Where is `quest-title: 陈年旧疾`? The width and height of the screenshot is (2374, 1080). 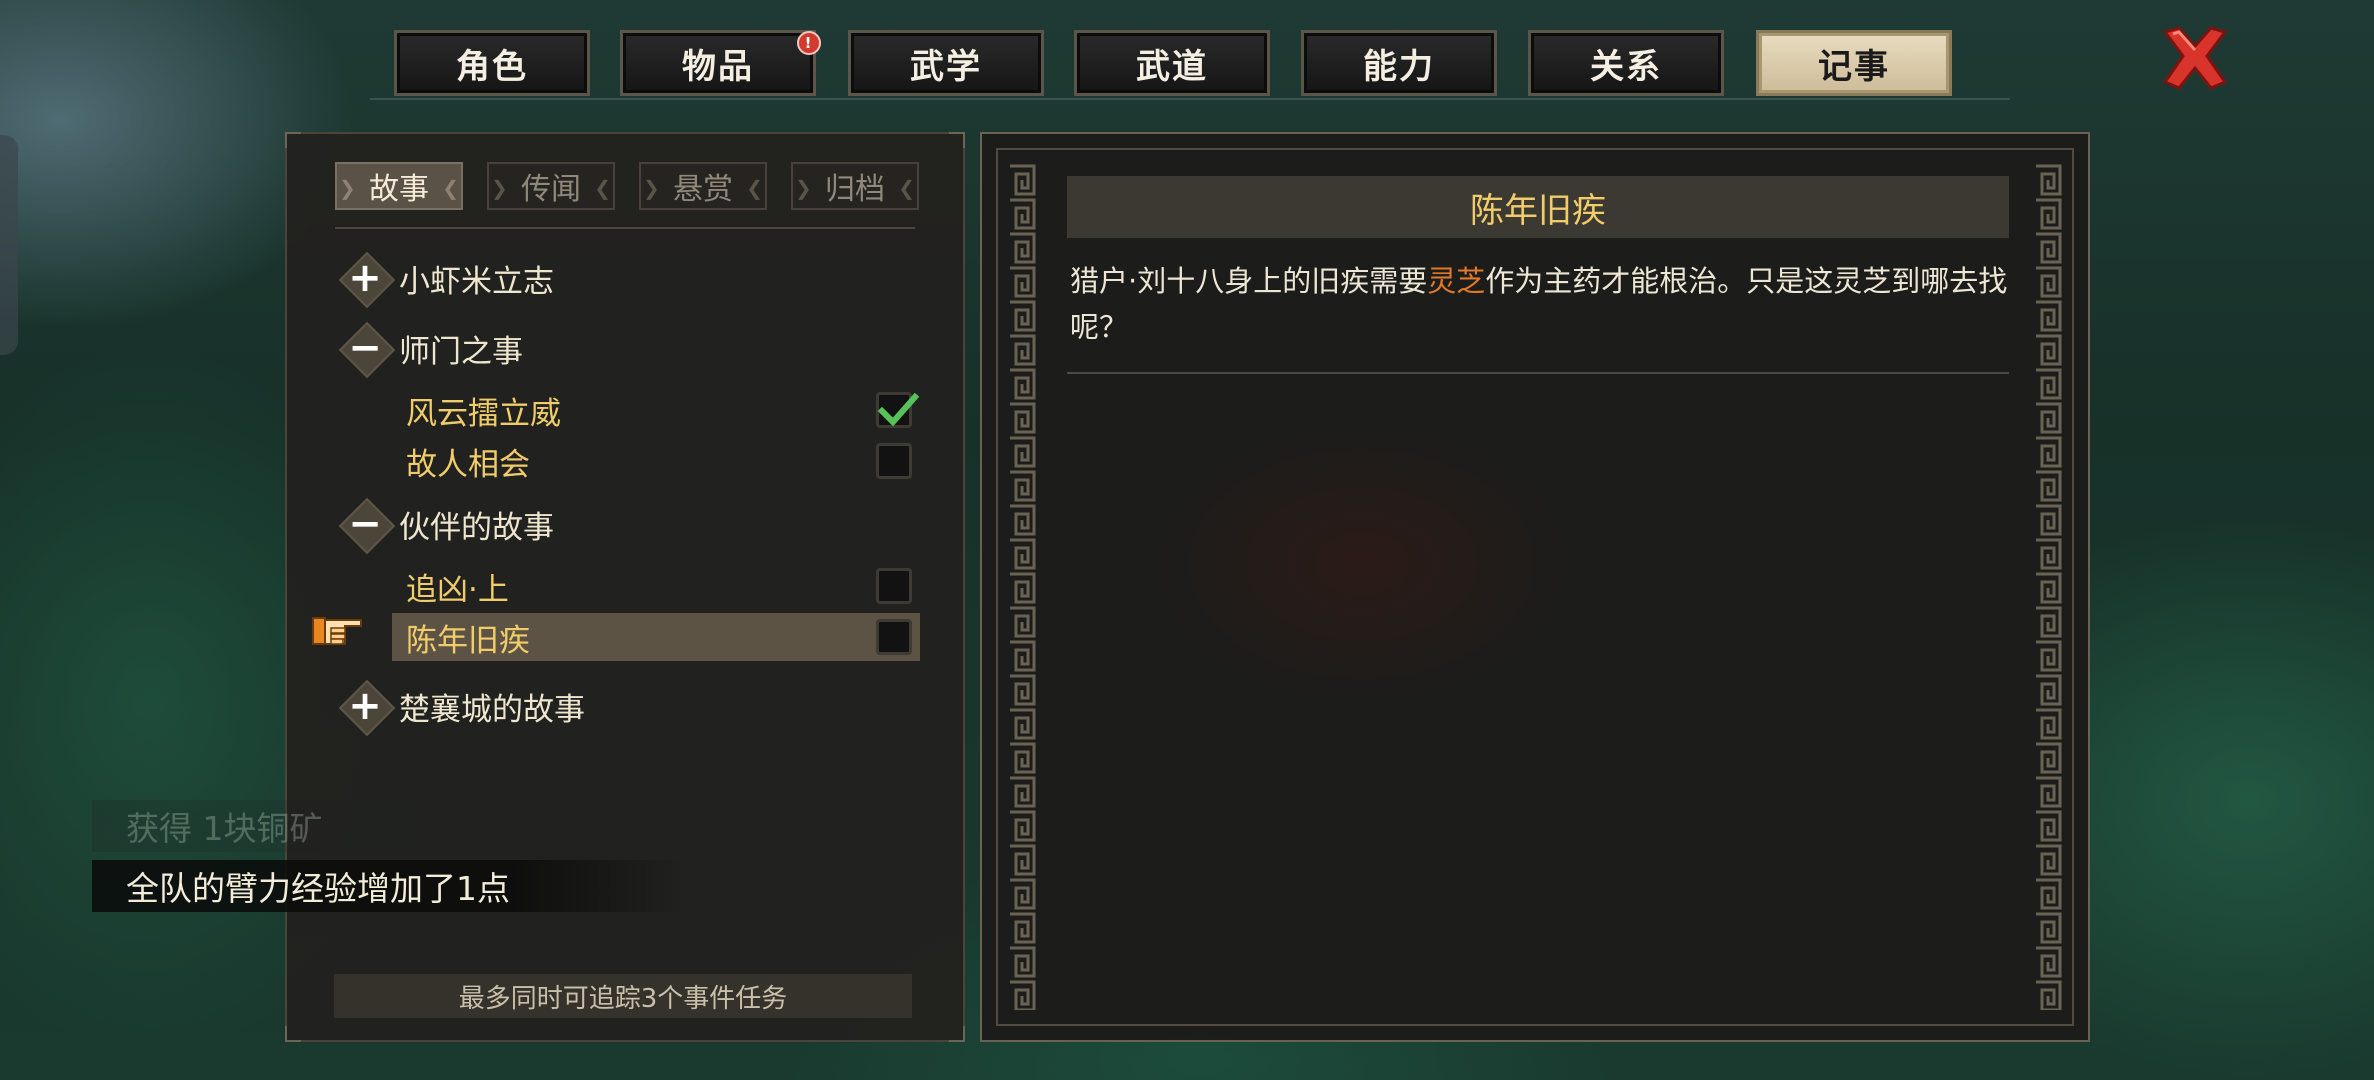 quest-title: 陈年旧疾 is located at coordinates (1538, 207).